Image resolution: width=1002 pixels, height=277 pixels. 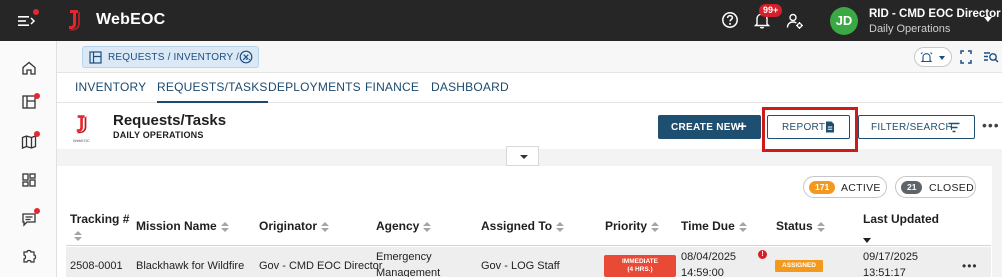 I want to click on sidebar, so click(x=28, y=159).